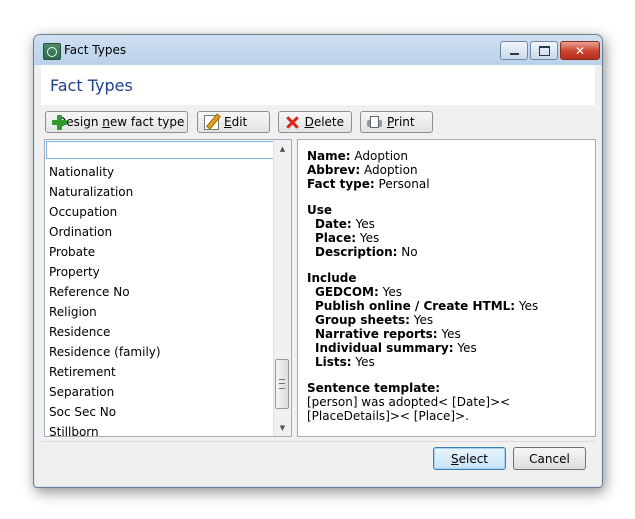 The width and height of the screenshot is (635, 519). I want to click on list-item: Occupation, so click(161, 212).